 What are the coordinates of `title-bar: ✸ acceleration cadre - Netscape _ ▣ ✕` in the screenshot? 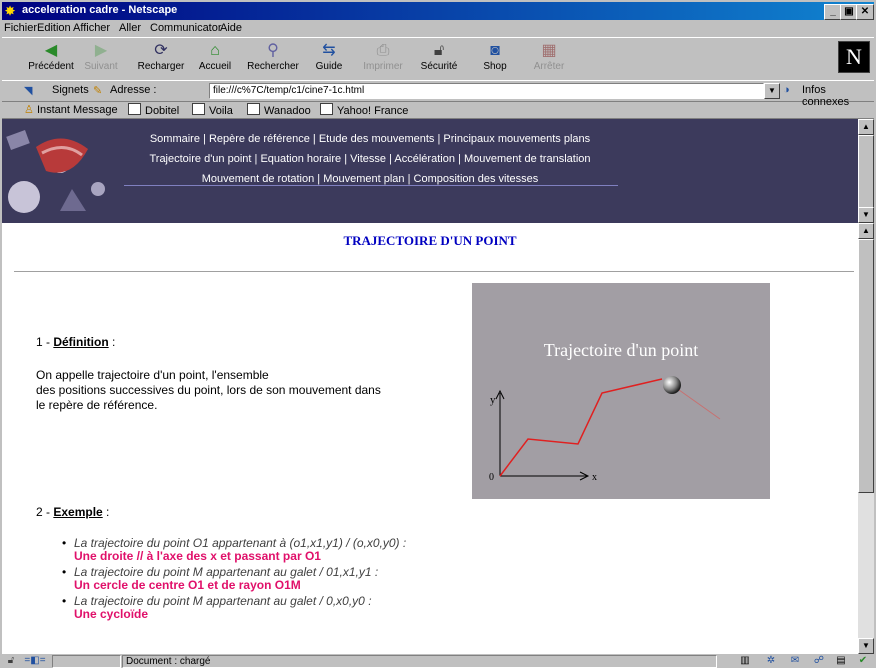 It's located at (438, 11).